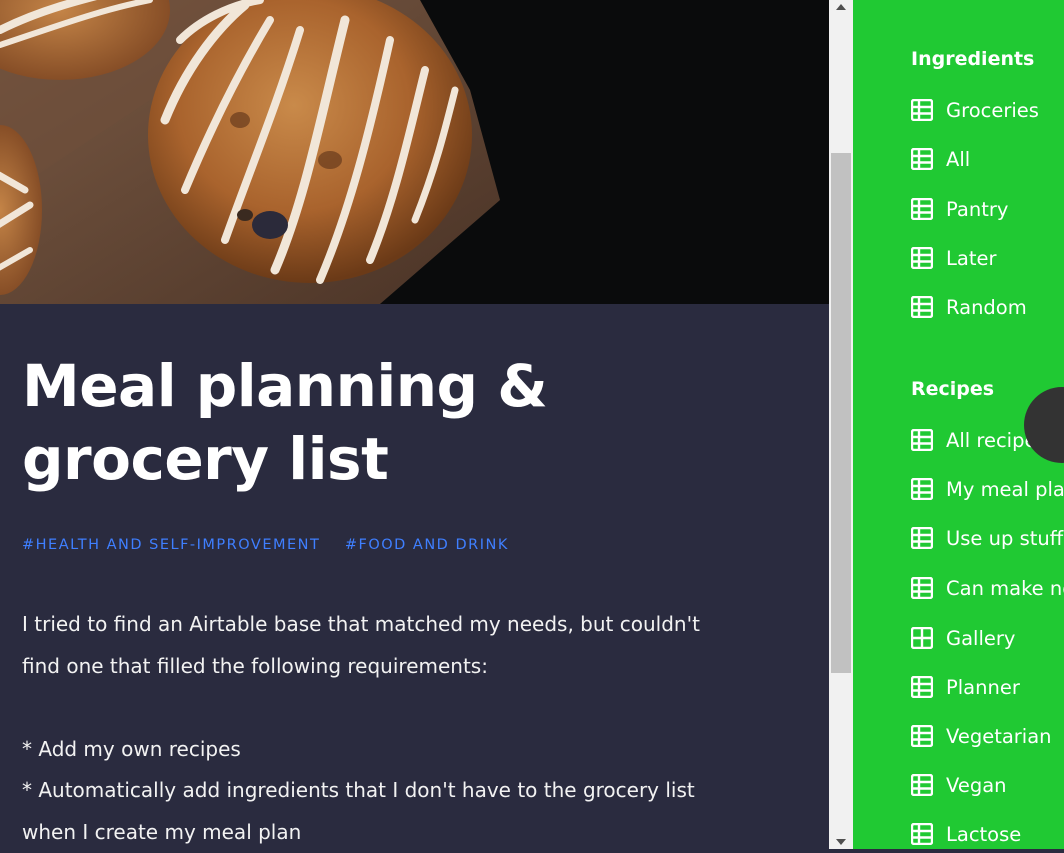 This screenshot has height=853, width=1064. I want to click on scroll-down-arrow-icon, so click(841, 842).